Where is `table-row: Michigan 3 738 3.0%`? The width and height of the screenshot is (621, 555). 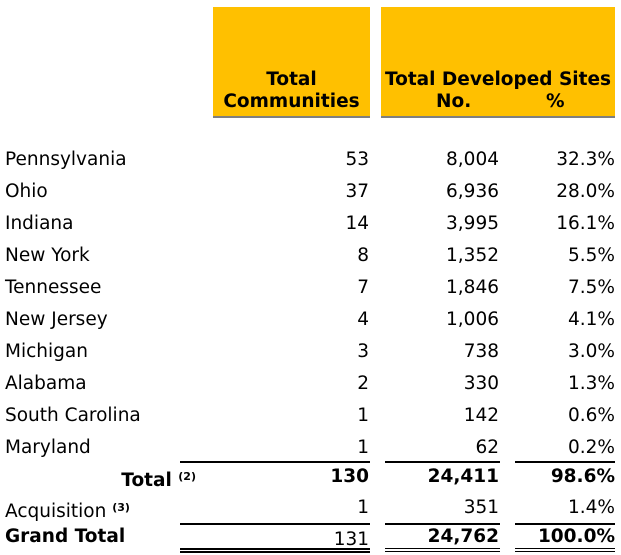 table-row: Michigan 3 738 3.0% is located at coordinates (310, 352).